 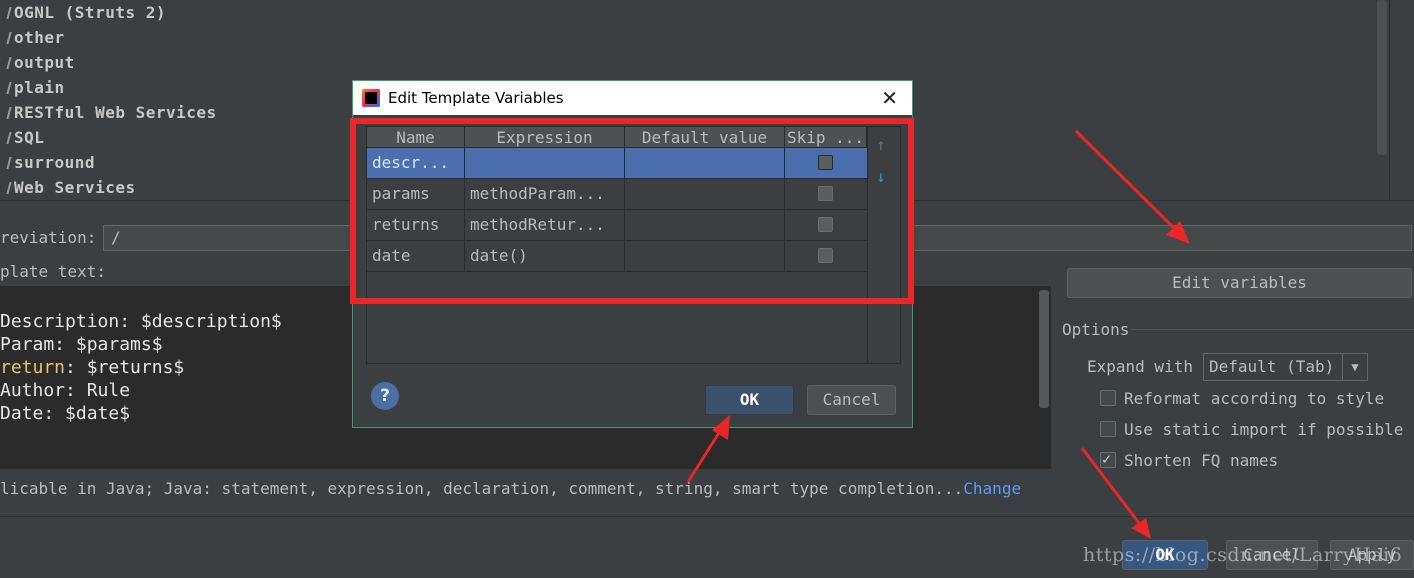 I want to click on dialog-cancel-button: Cancel, so click(x=851, y=400).